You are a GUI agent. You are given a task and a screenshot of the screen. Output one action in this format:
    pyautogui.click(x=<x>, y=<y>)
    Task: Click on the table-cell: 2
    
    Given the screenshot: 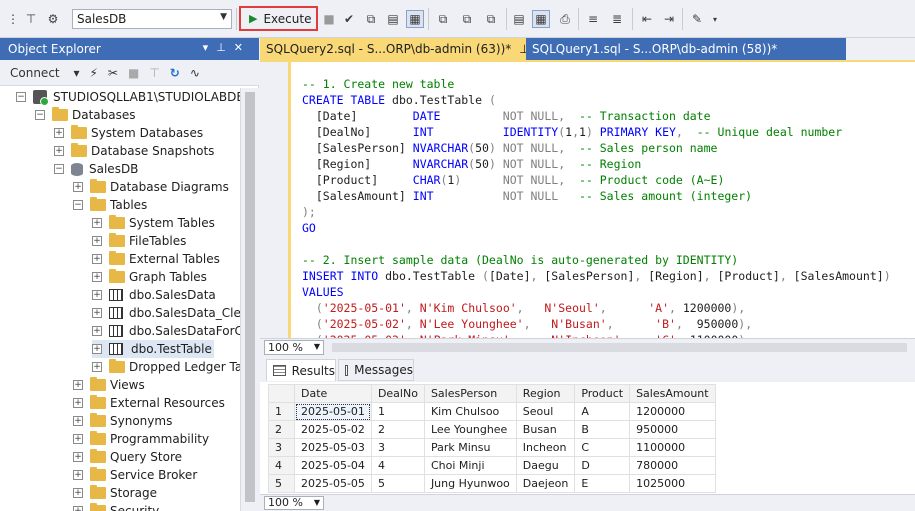 What is the action you would take?
    pyautogui.click(x=397, y=429)
    